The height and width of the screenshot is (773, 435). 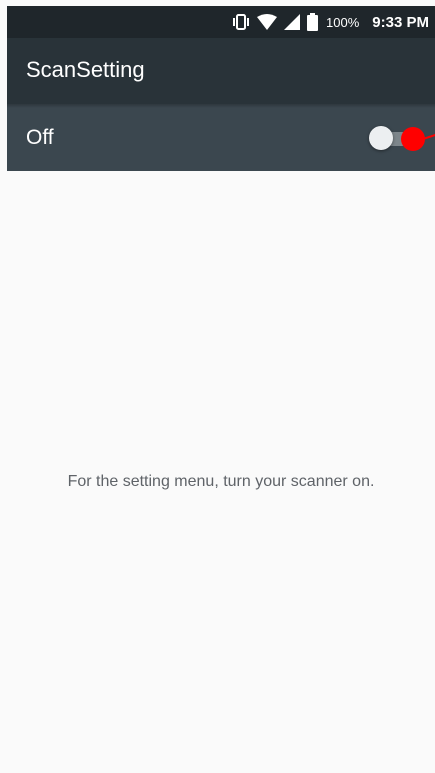 I want to click on scanner-toggle-bar: Off, so click(x=221, y=137).